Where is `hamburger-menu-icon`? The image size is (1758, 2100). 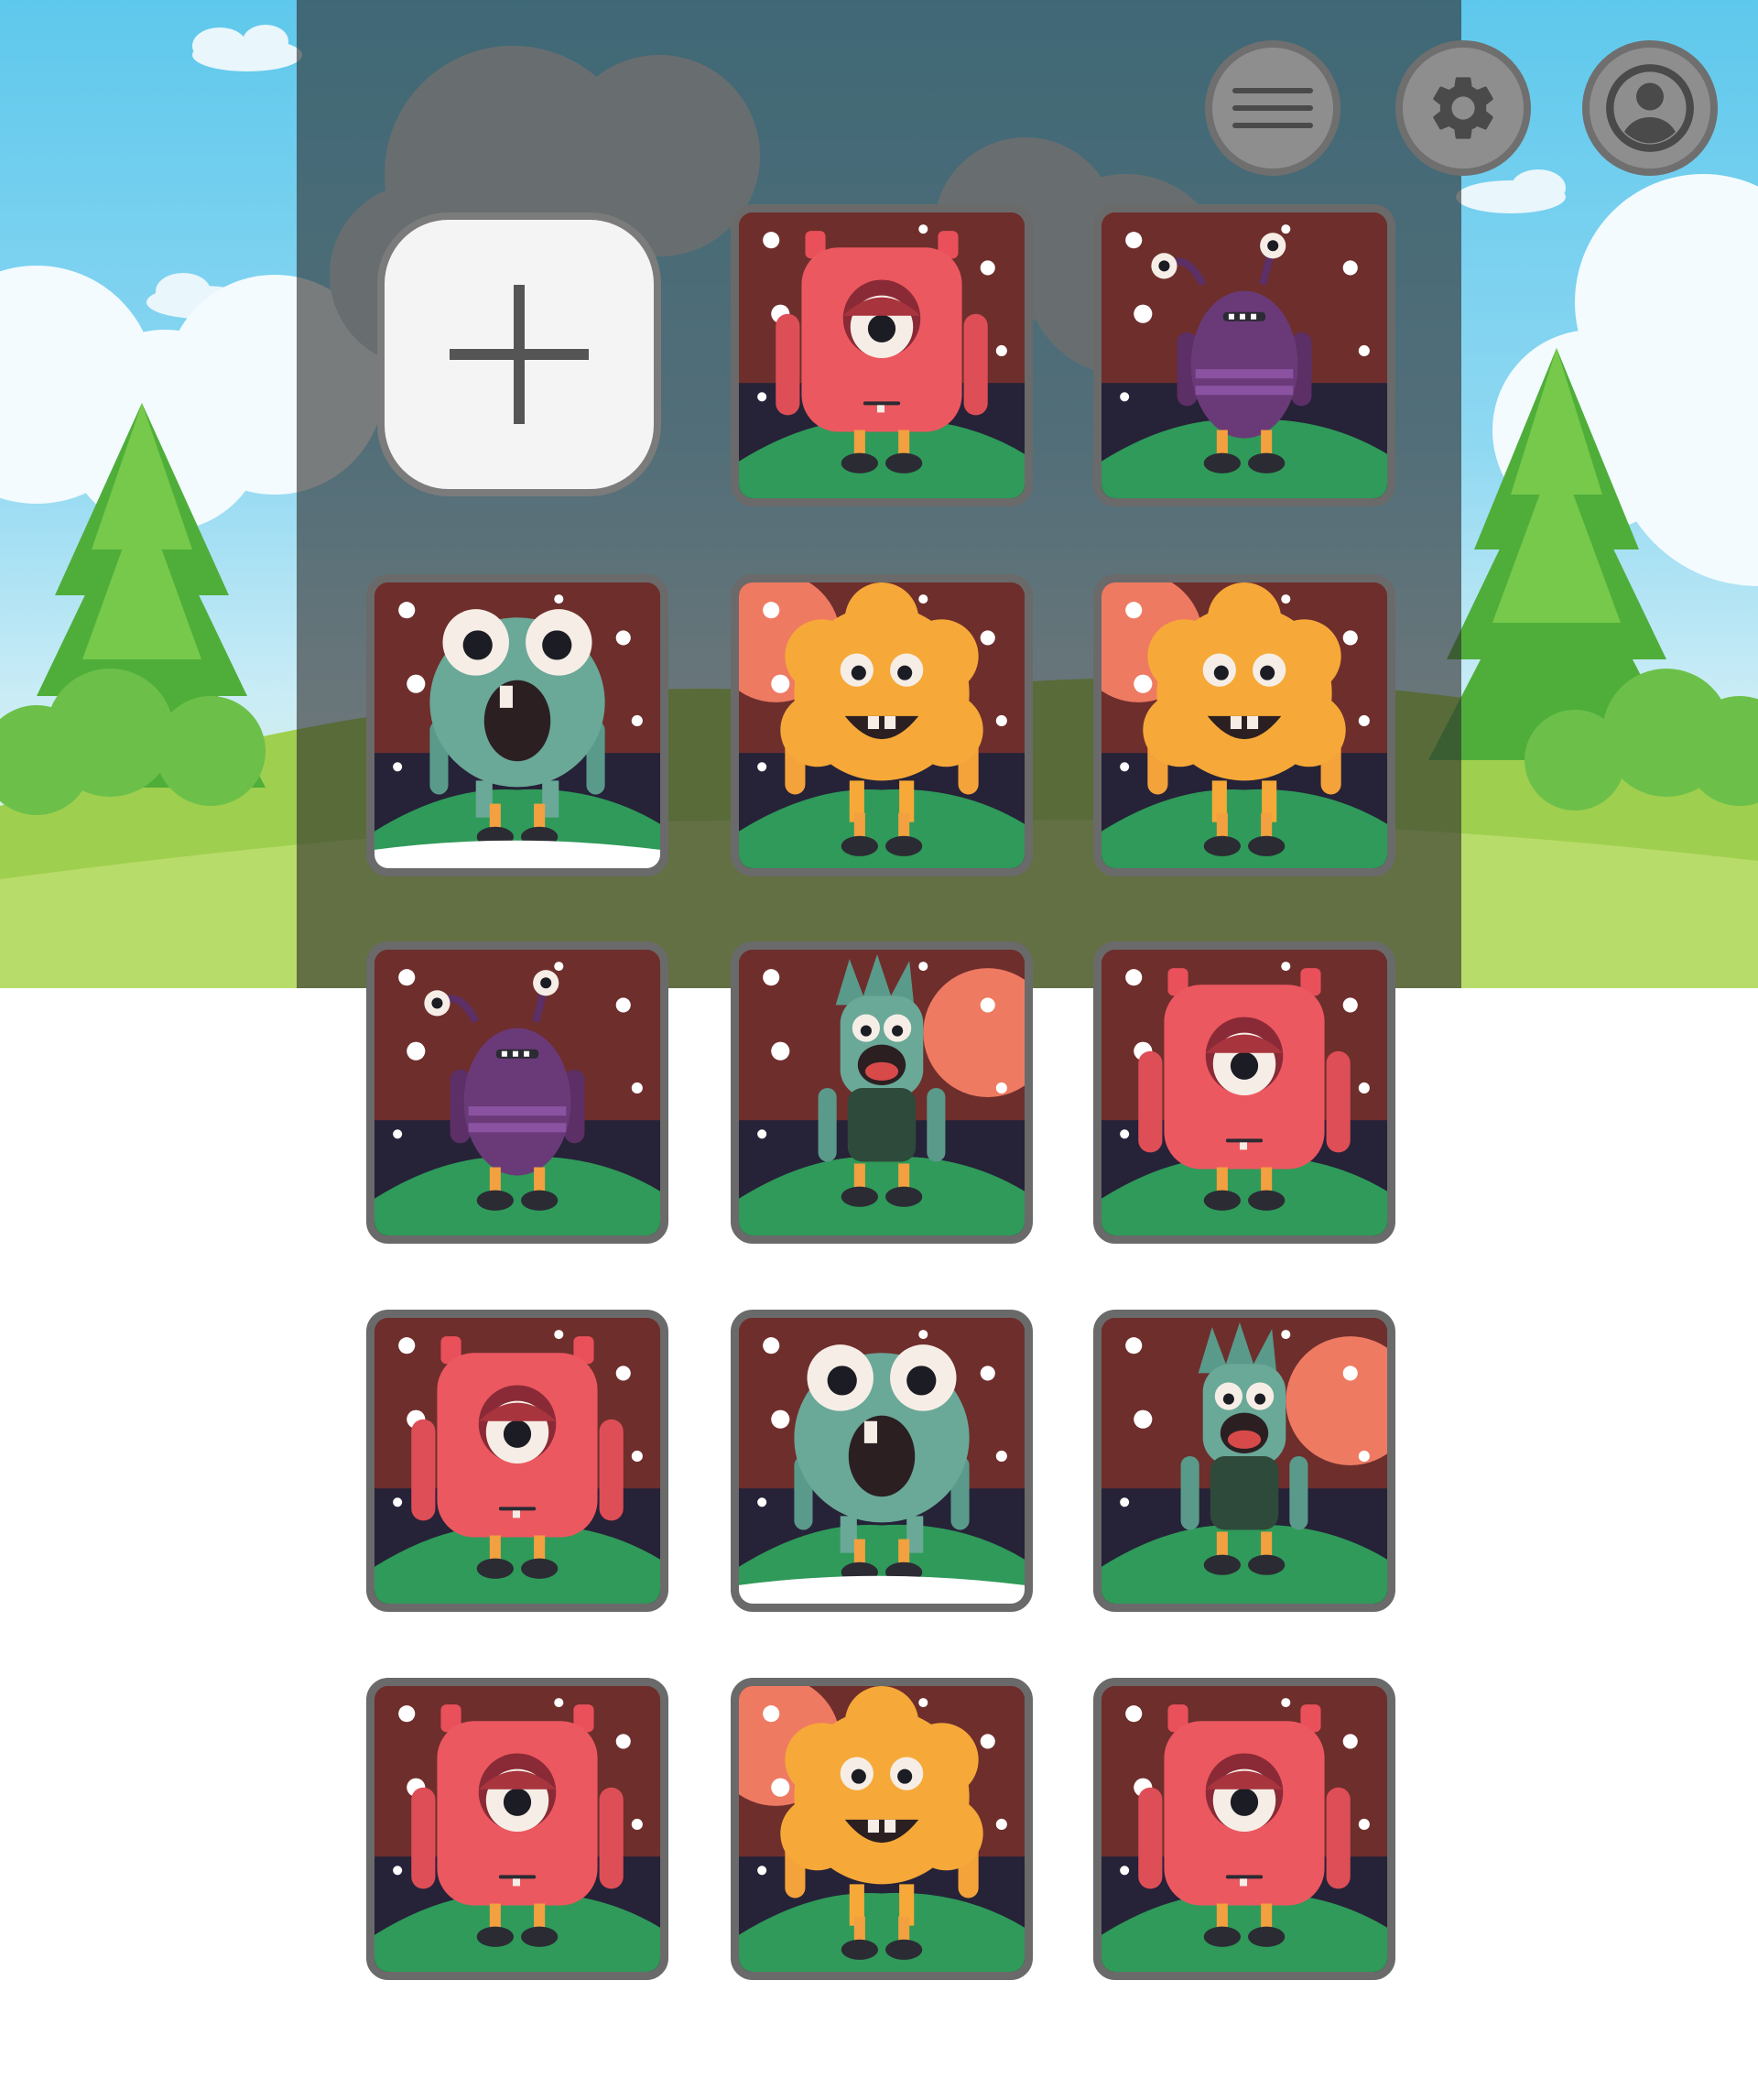 hamburger-menu-icon is located at coordinates (1272, 108).